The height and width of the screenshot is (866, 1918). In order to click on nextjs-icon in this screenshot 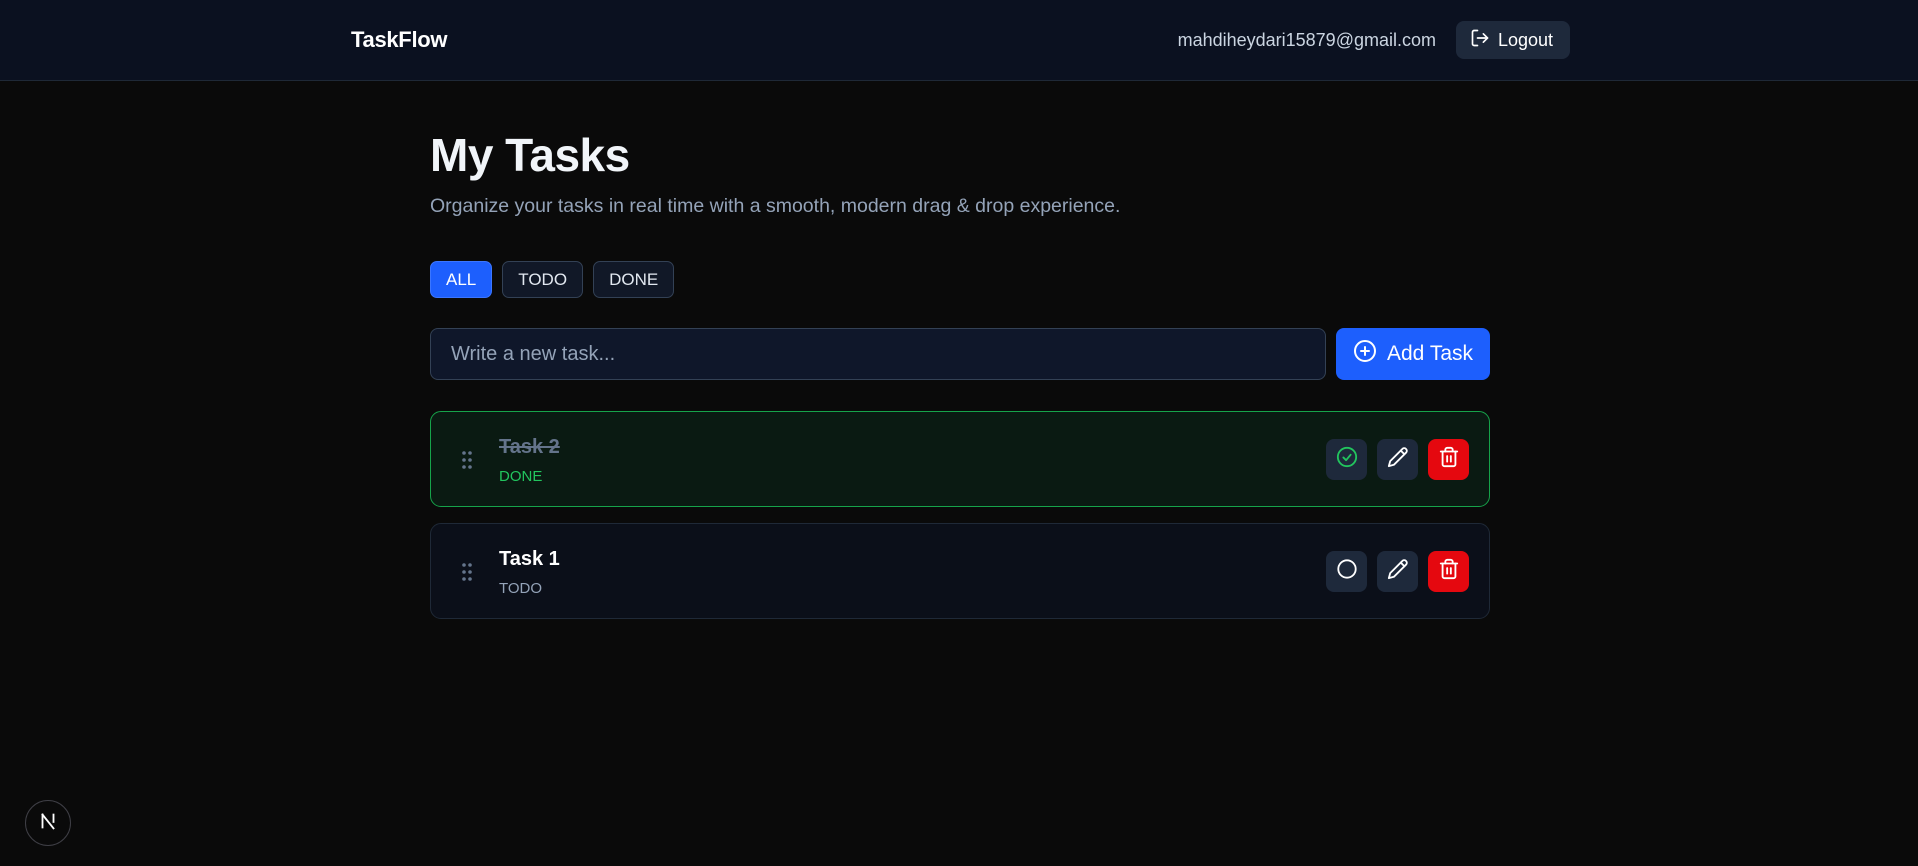, I will do `click(48, 823)`.